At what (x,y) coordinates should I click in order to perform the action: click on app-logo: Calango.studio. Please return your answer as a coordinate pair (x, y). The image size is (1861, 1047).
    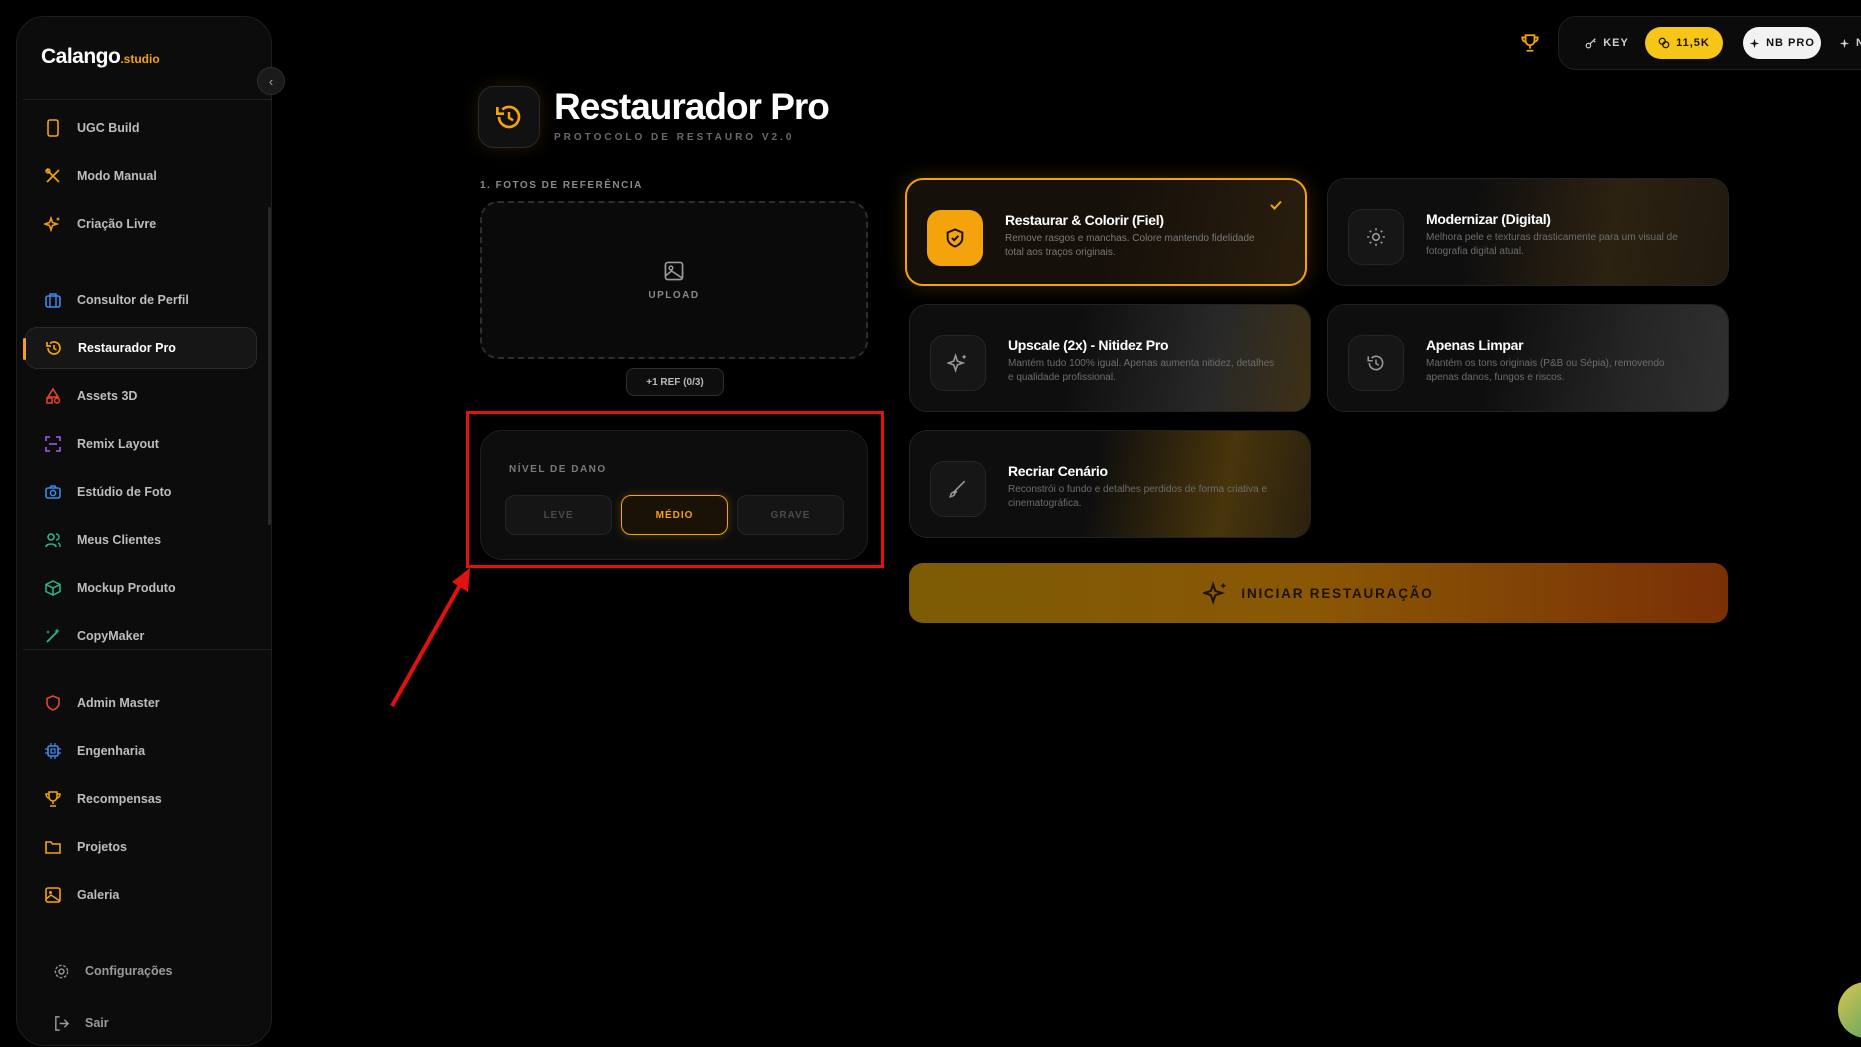
    Looking at the image, I should click on (100, 57).